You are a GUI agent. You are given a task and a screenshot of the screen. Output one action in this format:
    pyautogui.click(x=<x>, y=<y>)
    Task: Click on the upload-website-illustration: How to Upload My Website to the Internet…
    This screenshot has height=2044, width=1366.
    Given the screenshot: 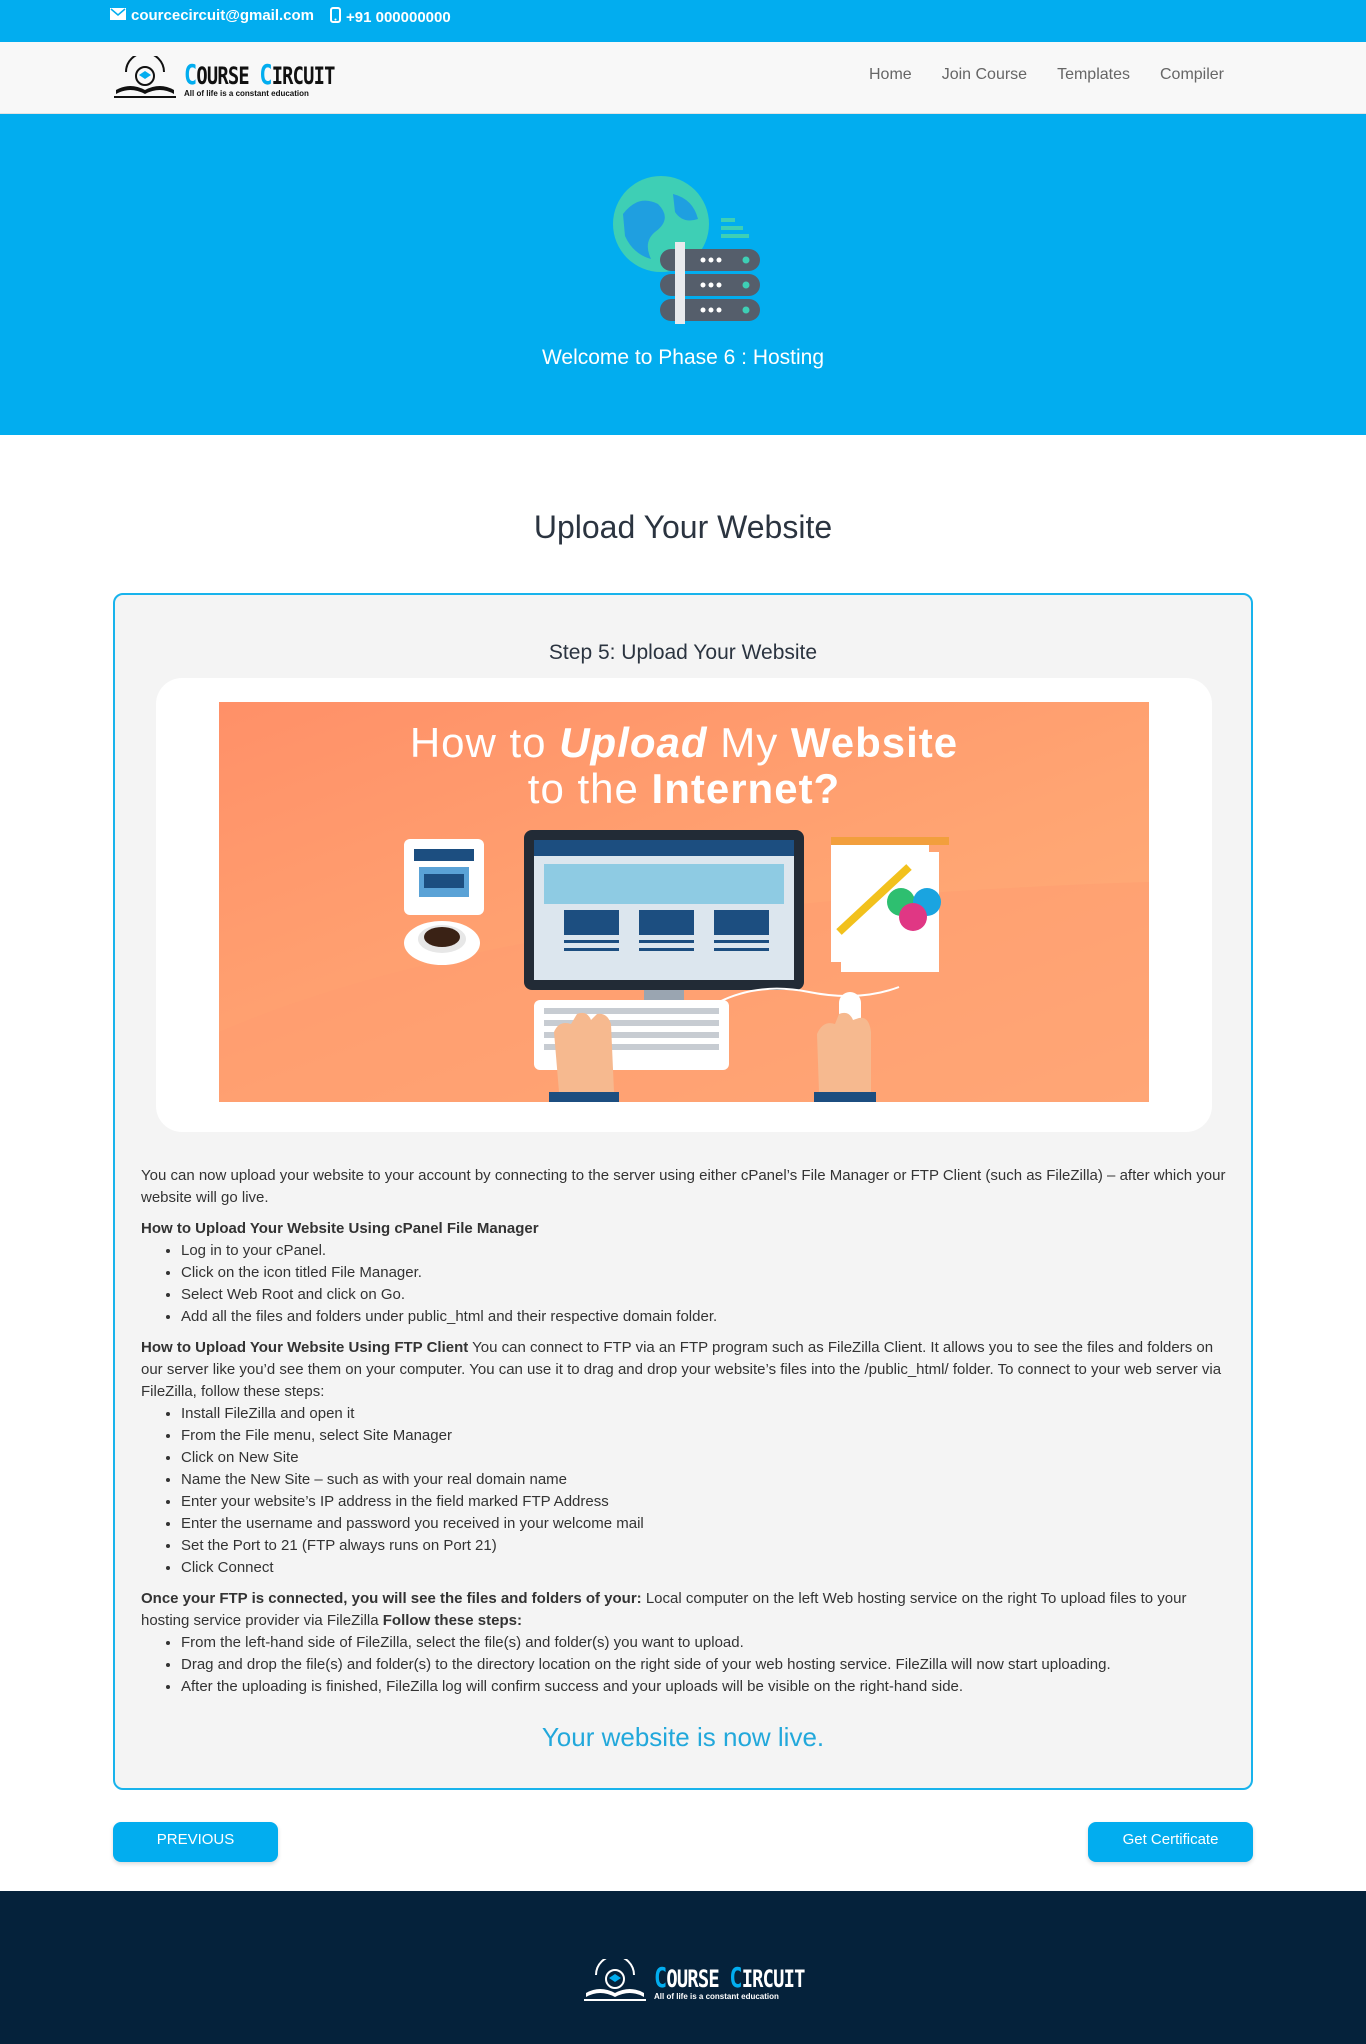 What is the action you would take?
    pyautogui.click(x=684, y=902)
    